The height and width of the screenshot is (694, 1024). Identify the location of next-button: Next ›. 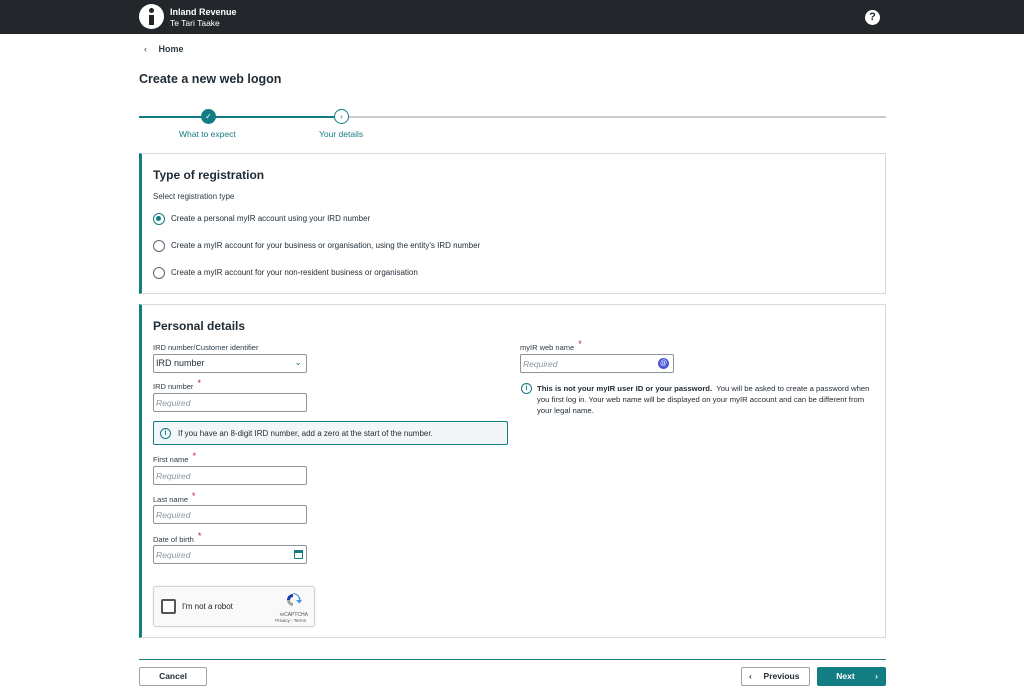
(851, 676).